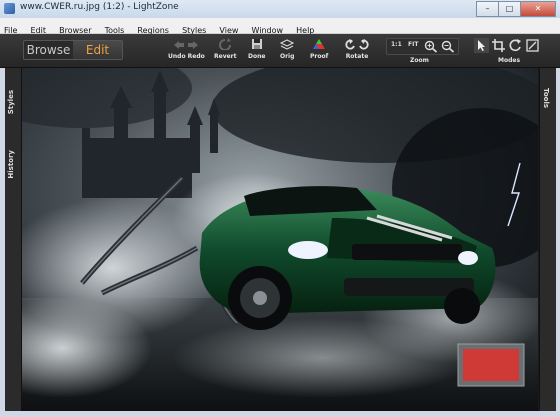 The width and height of the screenshot is (560, 417). Describe the element at coordinates (280, 9) in the screenshot. I see `window-titlebar: www.CWER.ru.jpg (1:2) - LightZone – □ ✕` at that location.